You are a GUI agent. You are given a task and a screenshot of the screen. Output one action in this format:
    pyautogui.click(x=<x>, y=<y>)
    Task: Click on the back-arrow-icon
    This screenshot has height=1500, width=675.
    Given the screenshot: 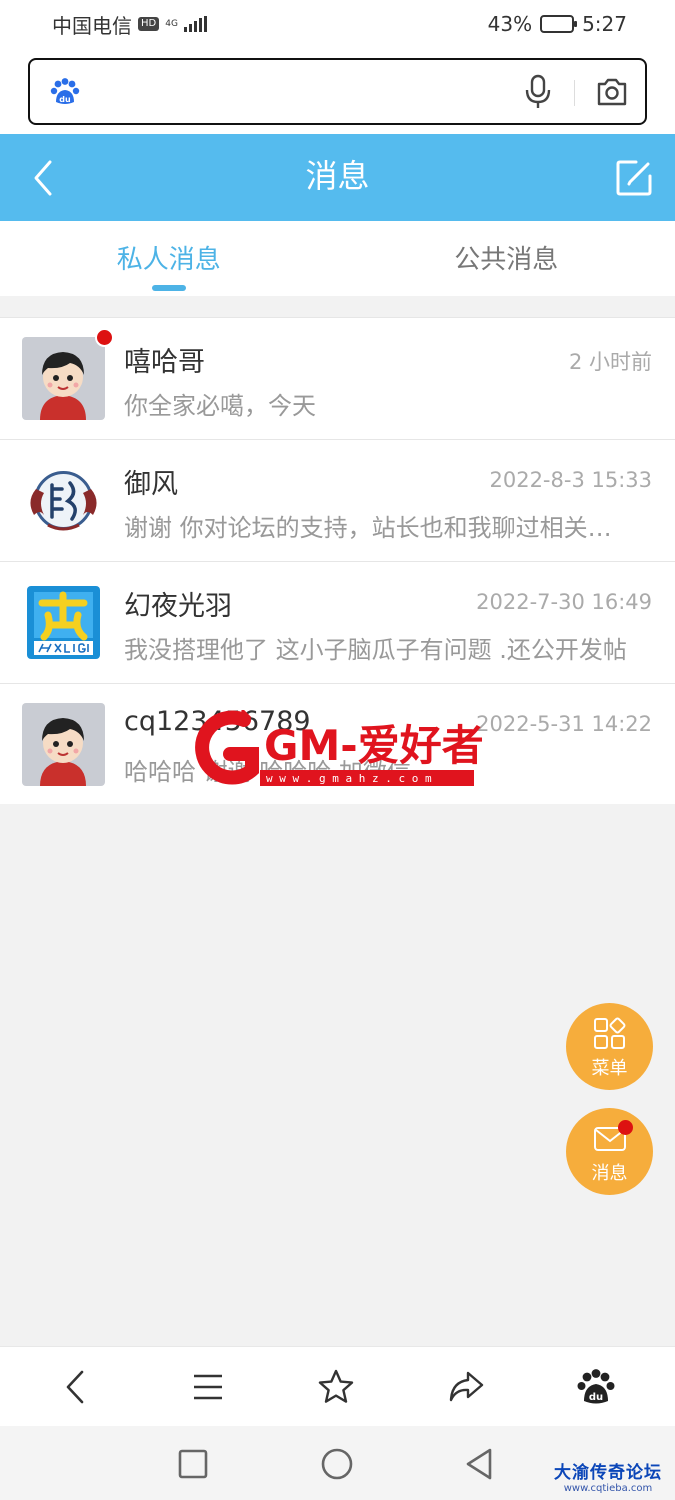 What is the action you would take?
    pyautogui.click(x=76, y=1387)
    